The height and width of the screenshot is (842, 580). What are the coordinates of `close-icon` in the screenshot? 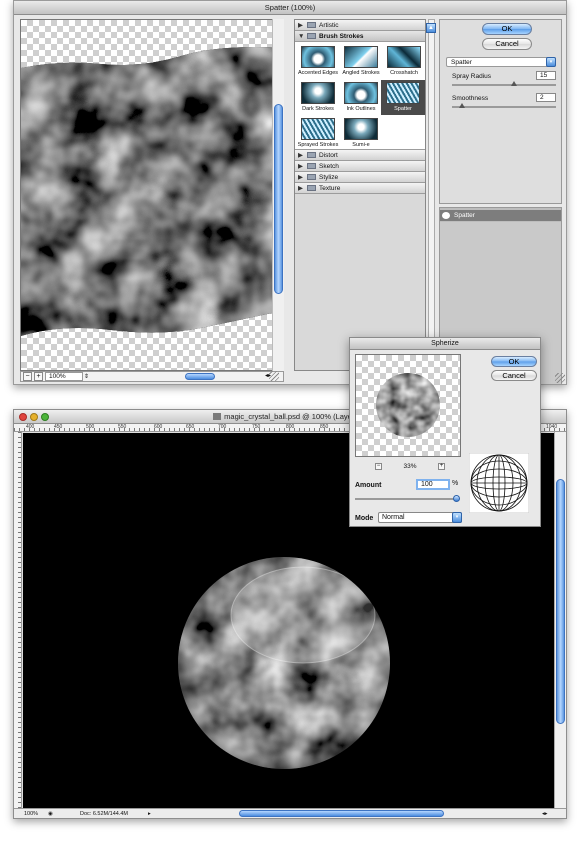 It's located at (23, 417).